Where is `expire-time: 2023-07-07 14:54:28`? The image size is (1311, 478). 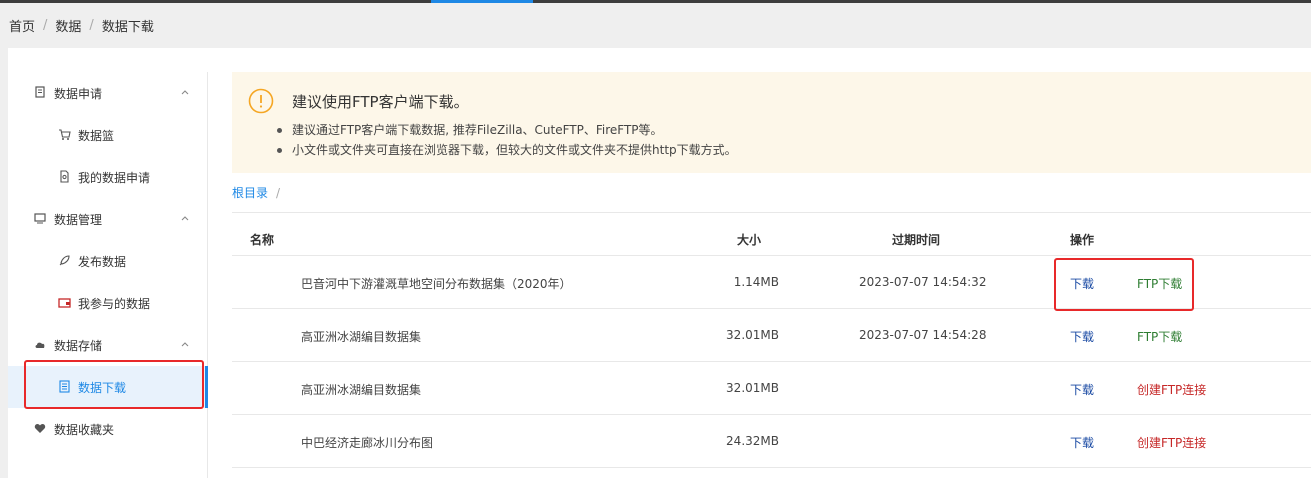
expire-time: 2023-07-07 14:54:28 is located at coordinates (923, 335).